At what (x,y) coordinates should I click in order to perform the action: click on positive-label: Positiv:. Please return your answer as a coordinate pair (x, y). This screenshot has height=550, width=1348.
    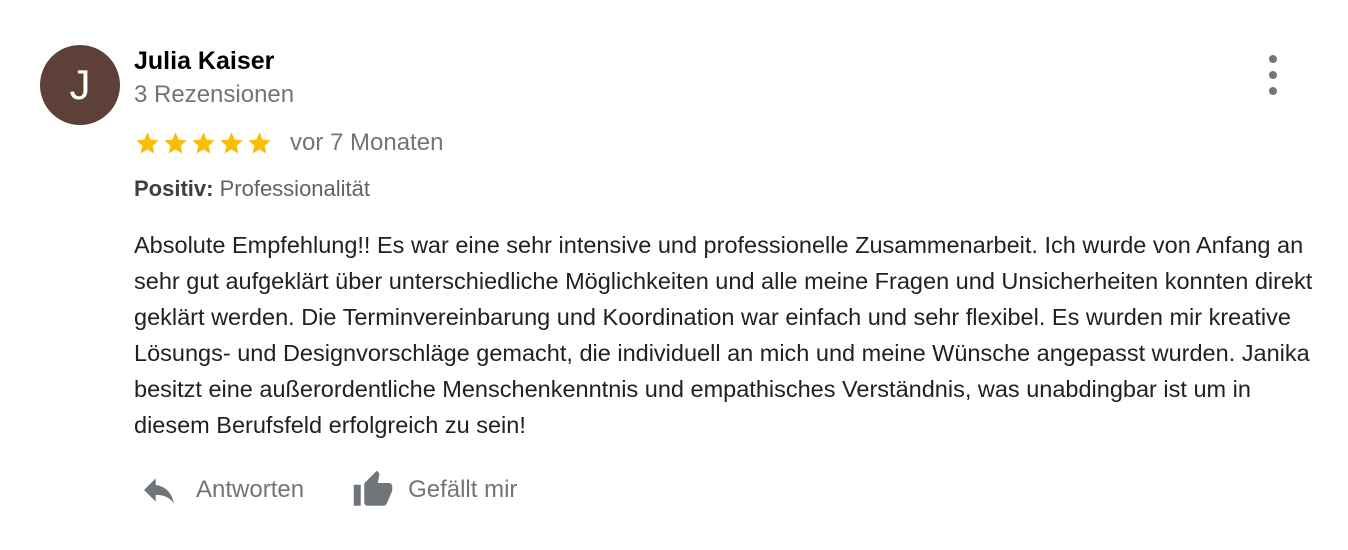
    Looking at the image, I should click on (174, 188).